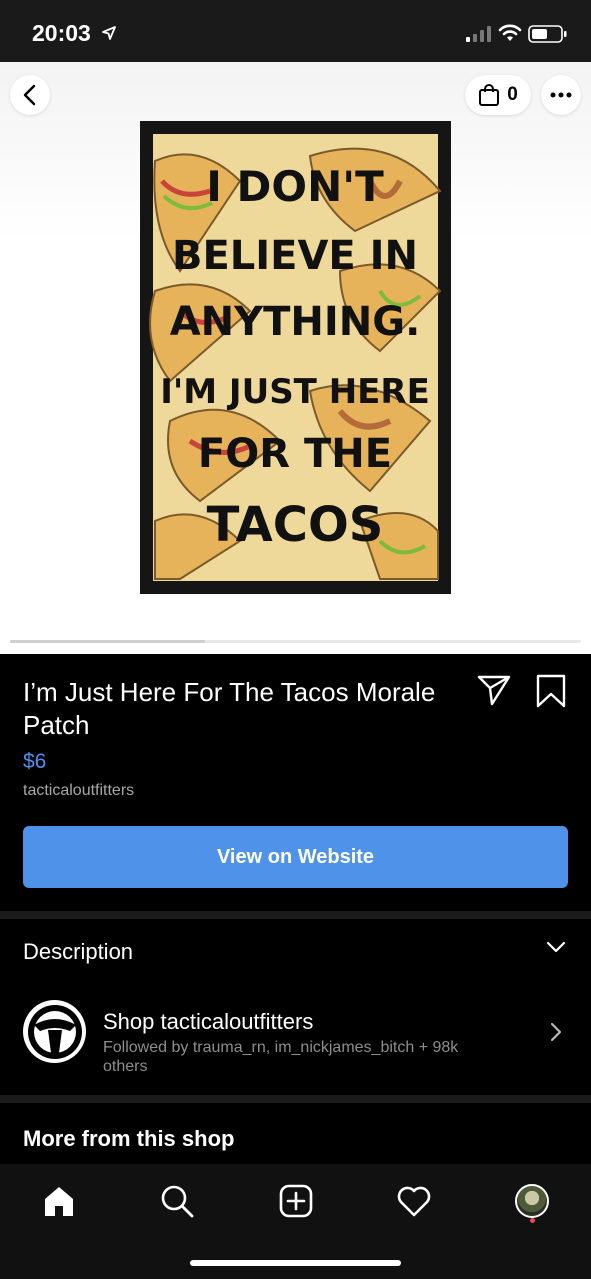 This screenshot has width=591, height=1279. I want to click on more-options-button, so click(561, 95).